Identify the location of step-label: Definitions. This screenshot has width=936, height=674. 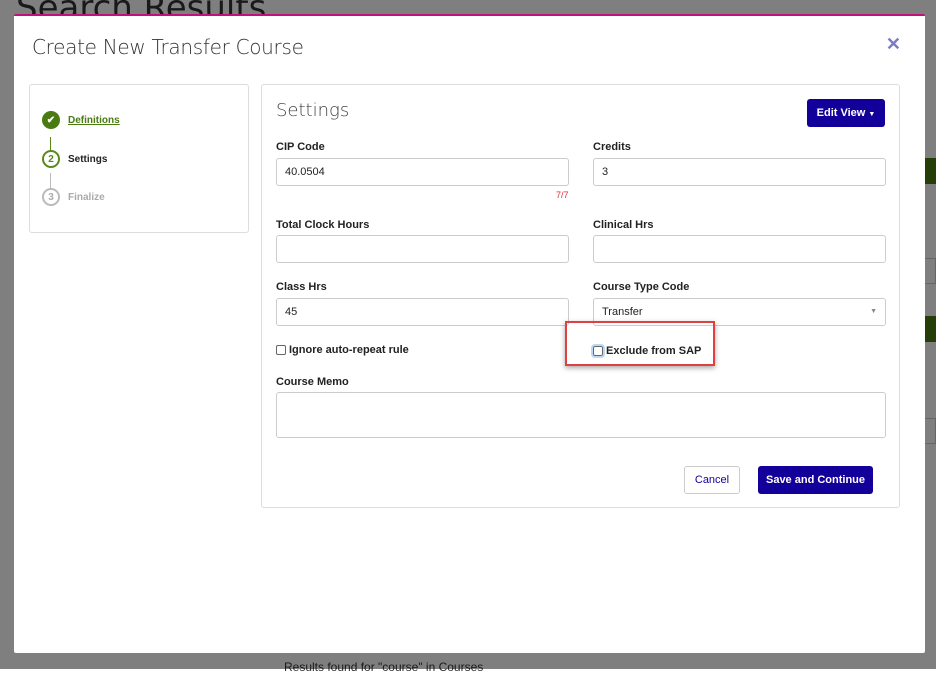
(94, 120).